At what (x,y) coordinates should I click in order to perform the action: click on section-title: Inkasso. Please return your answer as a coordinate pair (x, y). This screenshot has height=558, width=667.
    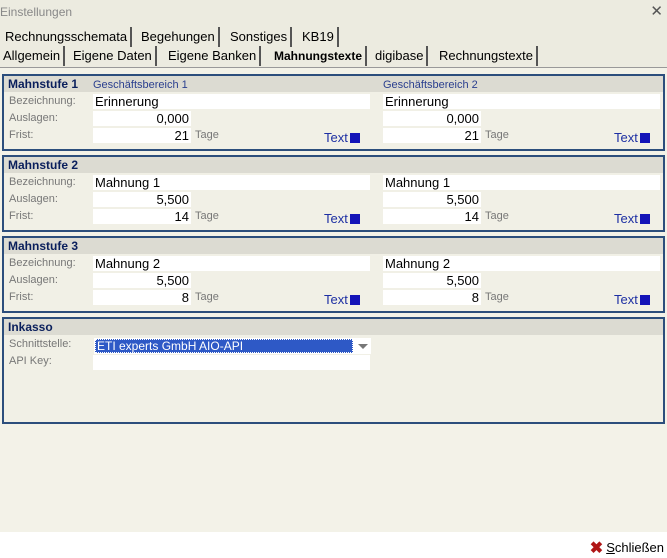
    Looking at the image, I should click on (30, 327).